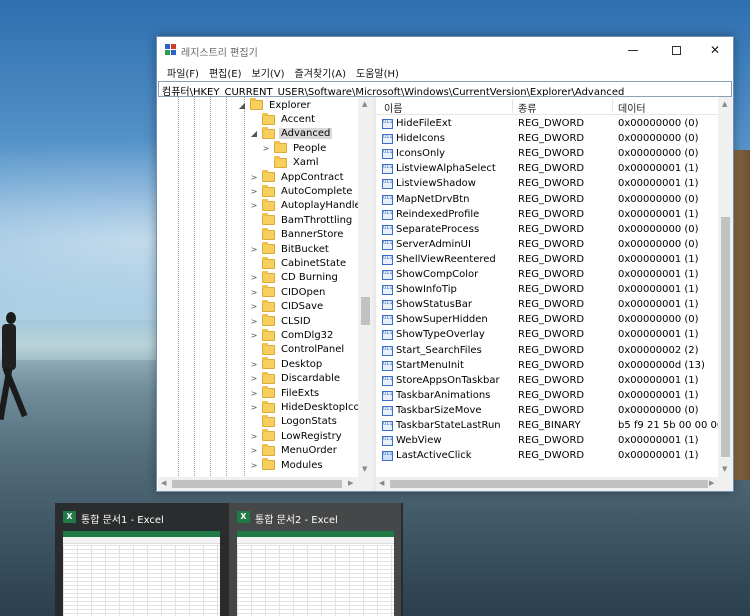 Image resolution: width=750 pixels, height=616 pixels. Describe the element at coordinates (547, 441) in the screenshot. I see `table-row: 011 110WebView REG_DWORD 0x00000001 (1)` at that location.